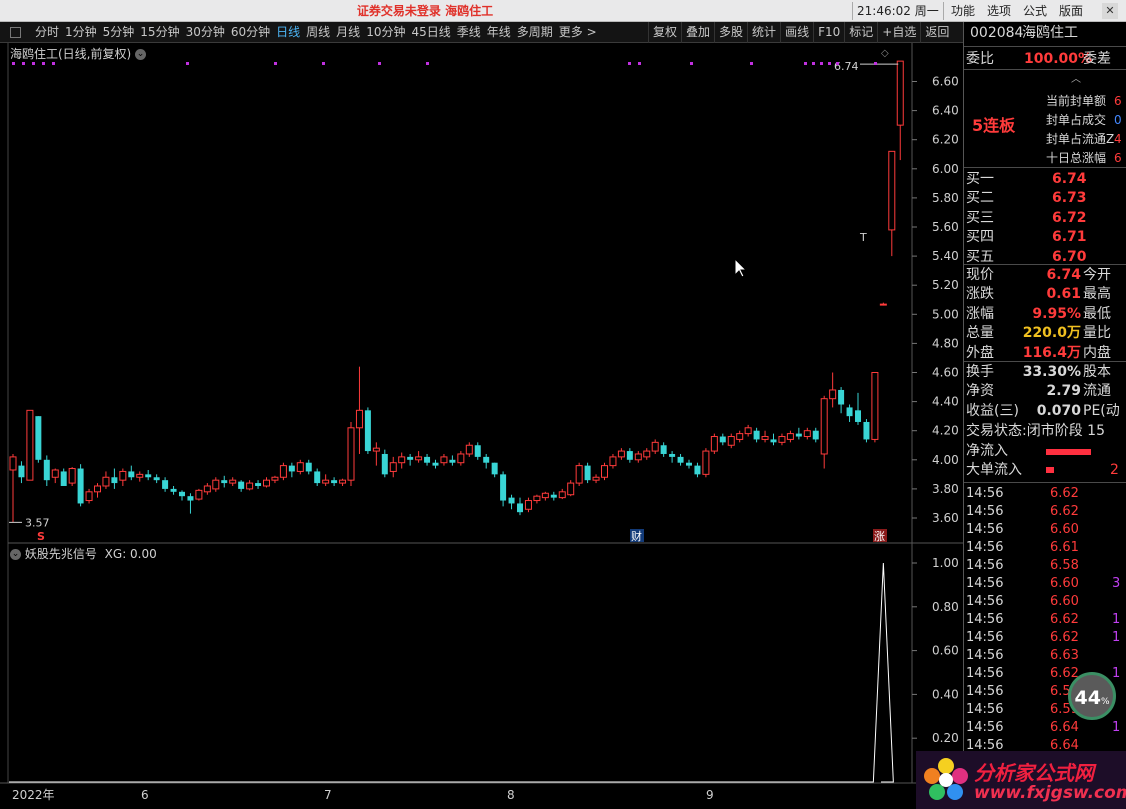 This screenshot has height=809, width=1126. I want to click on bid-row: 买四 6.71, so click(1045, 237).